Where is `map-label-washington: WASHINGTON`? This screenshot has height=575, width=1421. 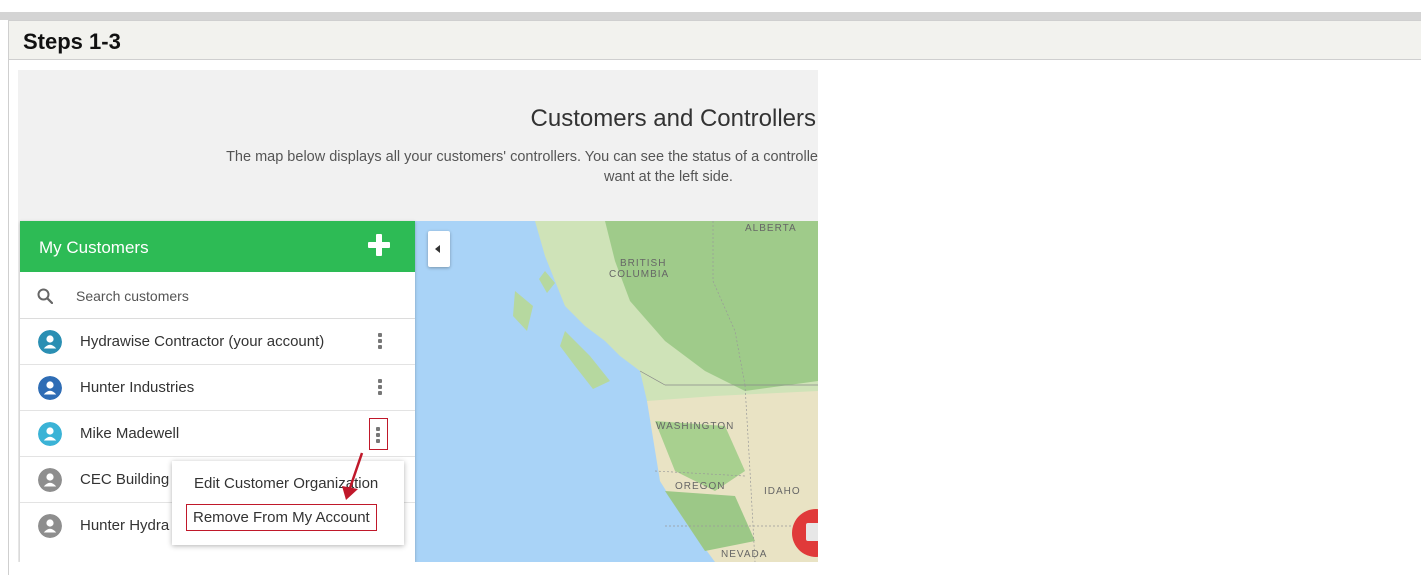 map-label-washington: WASHINGTON is located at coordinates (695, 426).